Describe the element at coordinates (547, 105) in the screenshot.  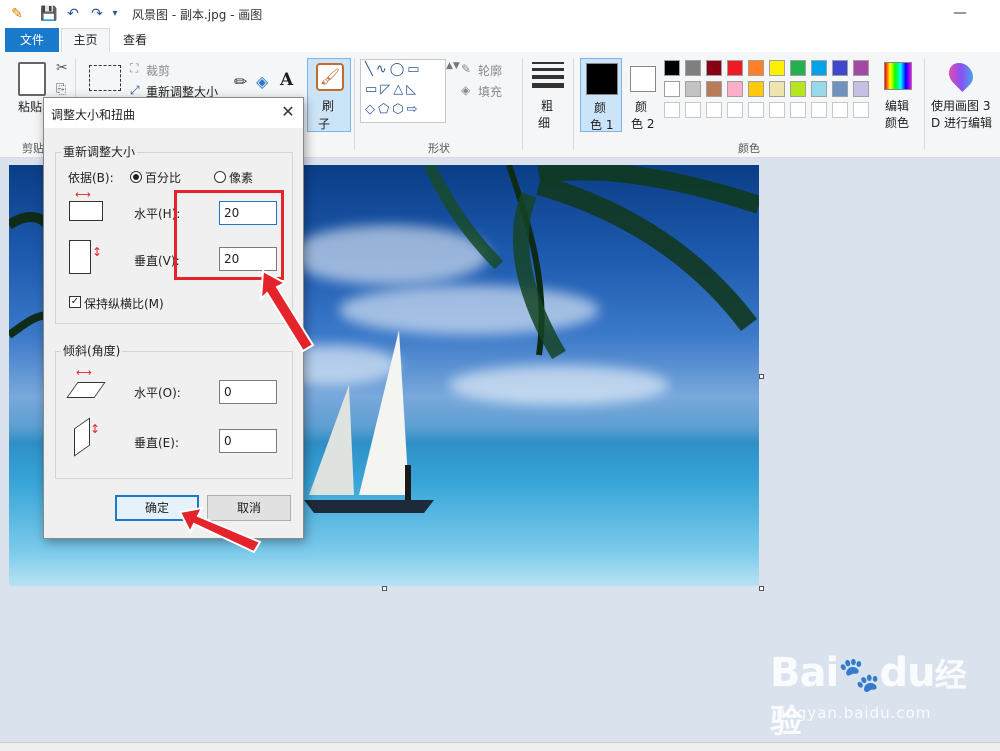
I see `size-label-1: 粗` at that location.